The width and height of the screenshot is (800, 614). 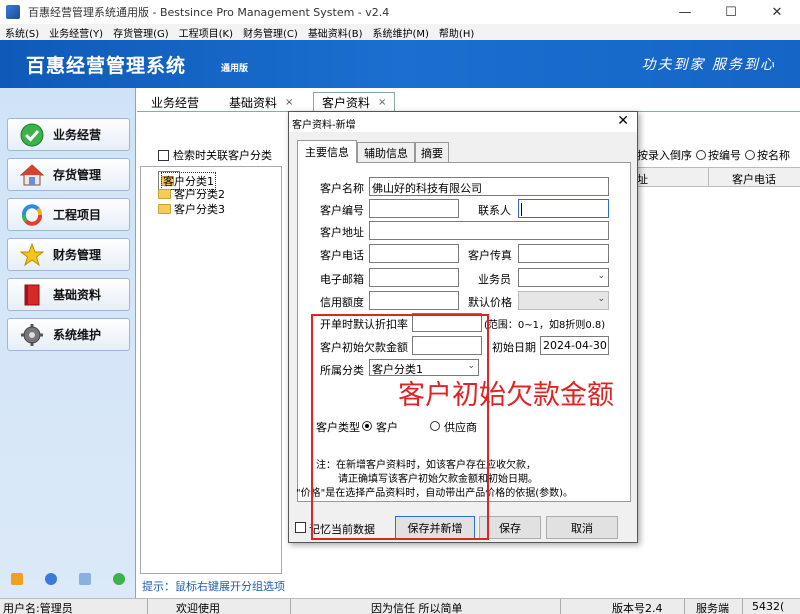 I want to click on code-label: 客户编号, so click(x=342, y=210).